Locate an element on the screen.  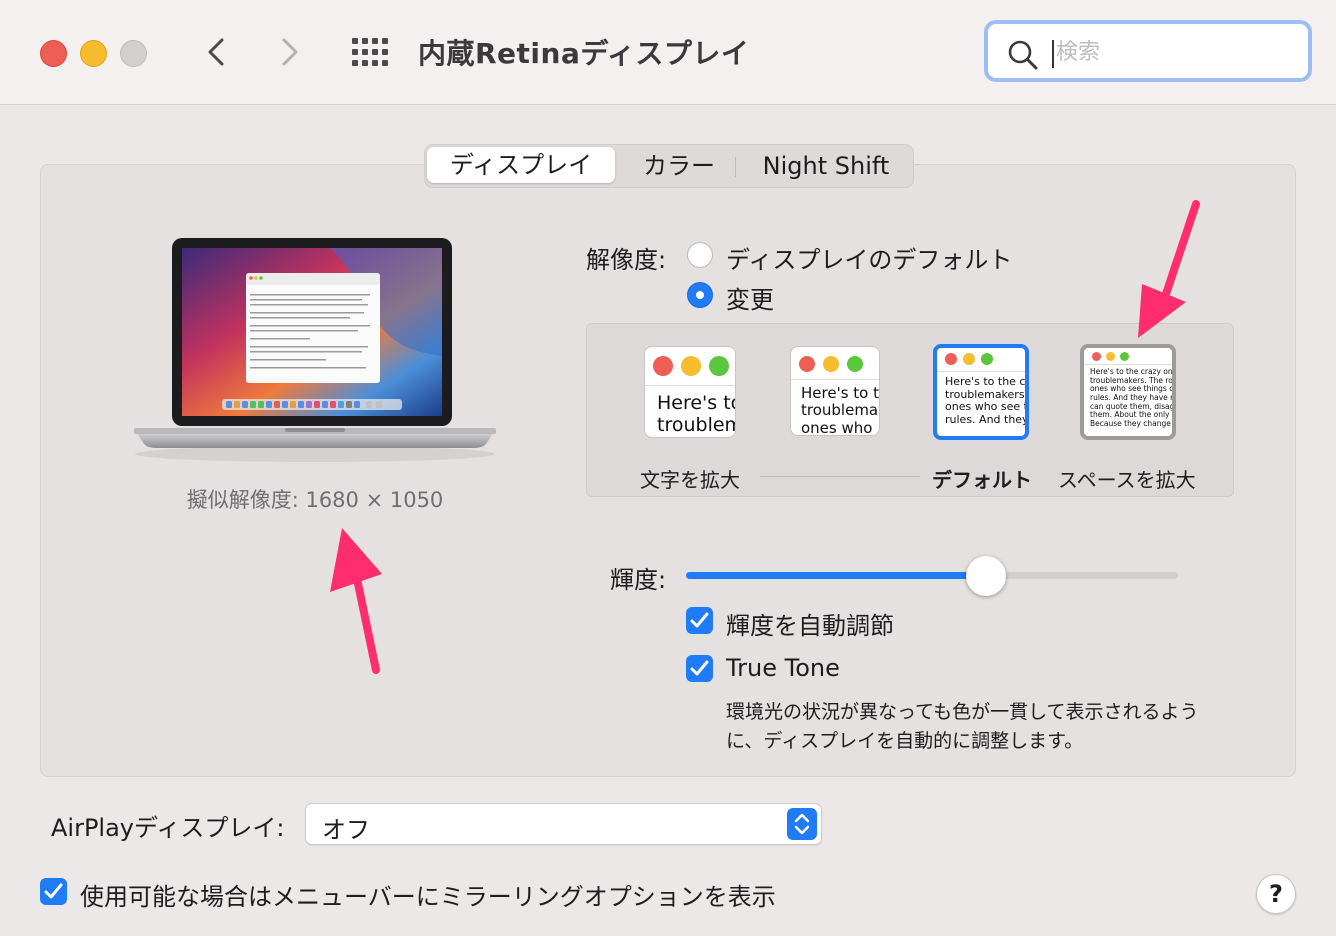
grid-icon is located at coordinates (370, 52).